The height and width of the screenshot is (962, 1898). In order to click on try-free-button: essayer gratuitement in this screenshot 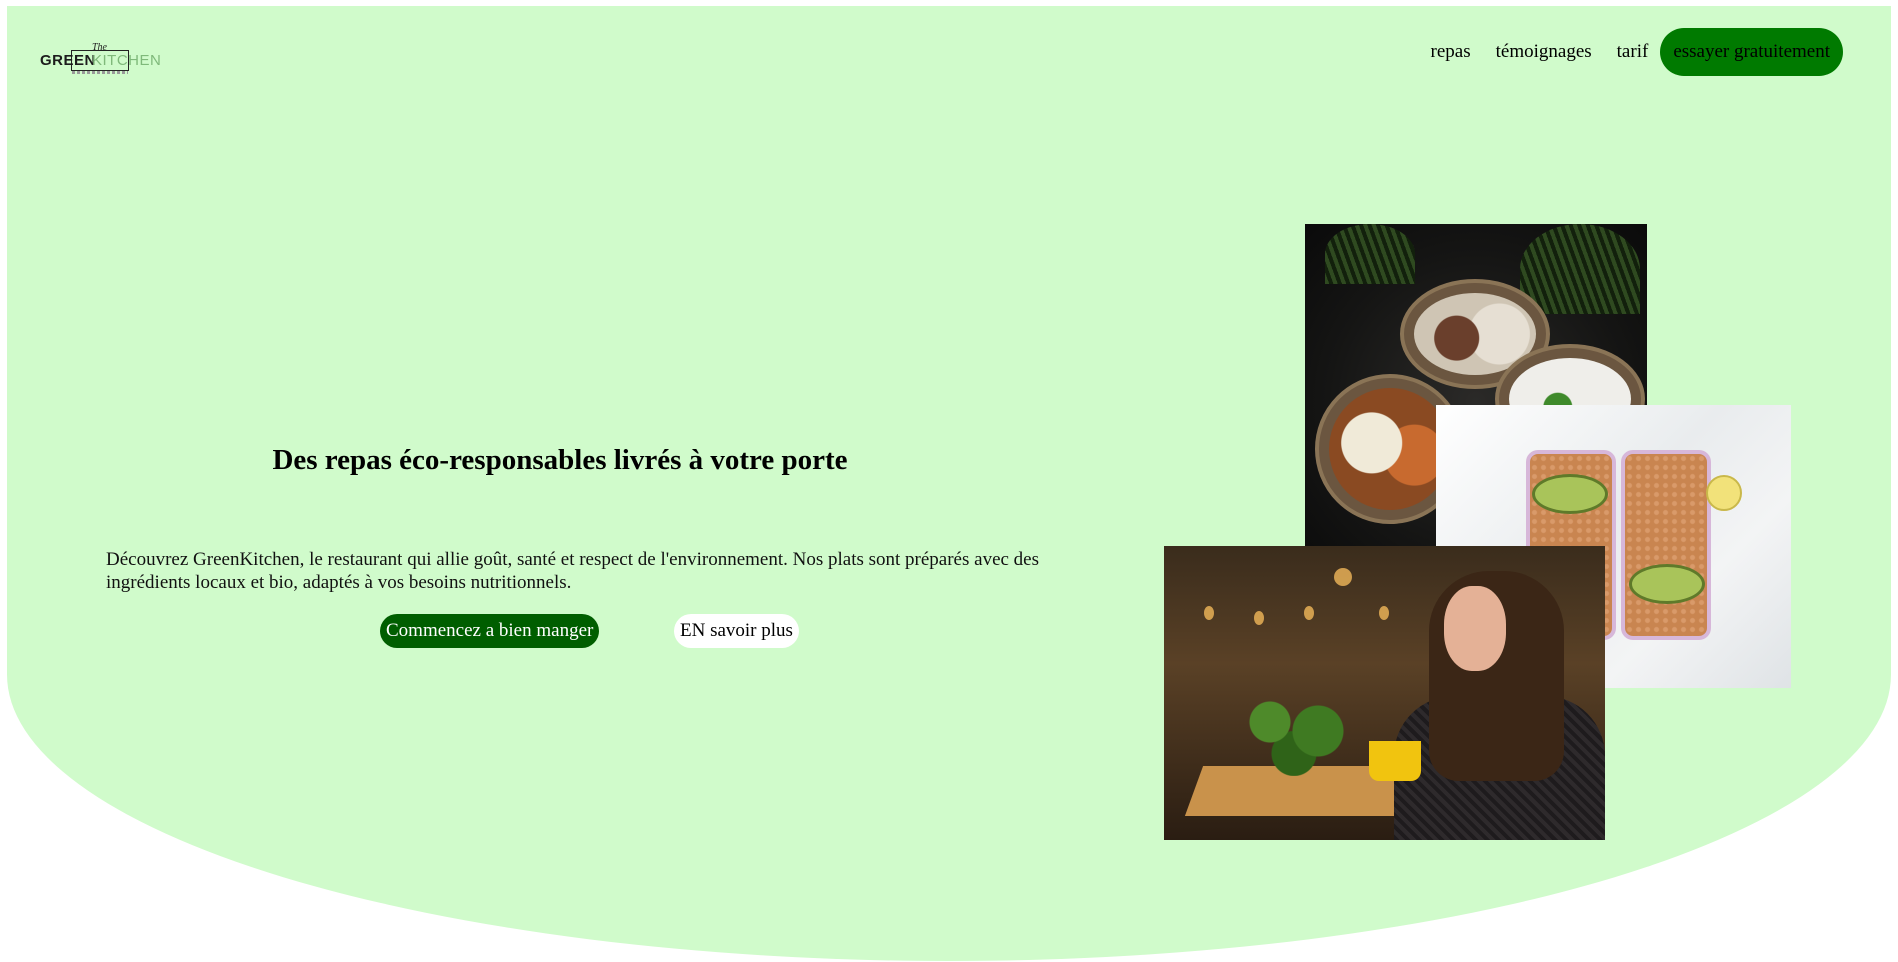, I will do `click(1751, 52)`.